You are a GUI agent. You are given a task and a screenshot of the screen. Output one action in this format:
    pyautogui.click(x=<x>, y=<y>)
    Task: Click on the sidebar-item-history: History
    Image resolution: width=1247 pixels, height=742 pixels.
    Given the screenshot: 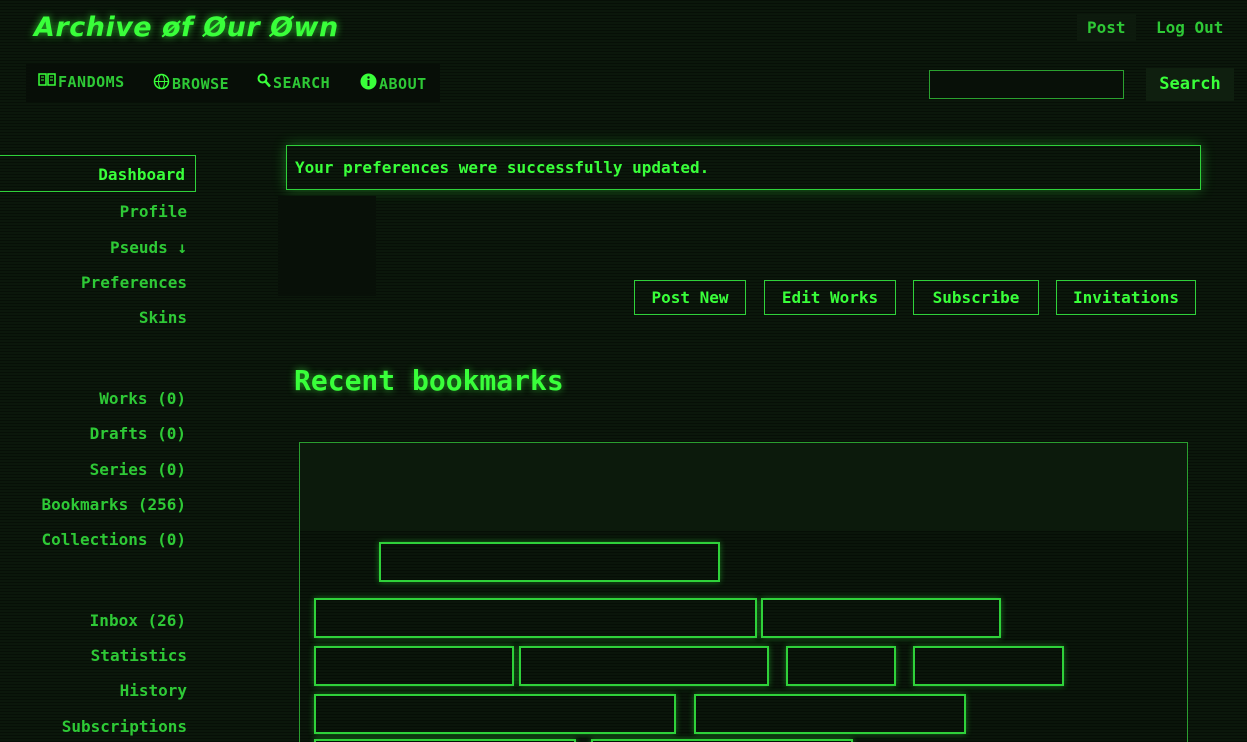 What is the action you would take?
    pyautogui.click(x=153, y=690)
    